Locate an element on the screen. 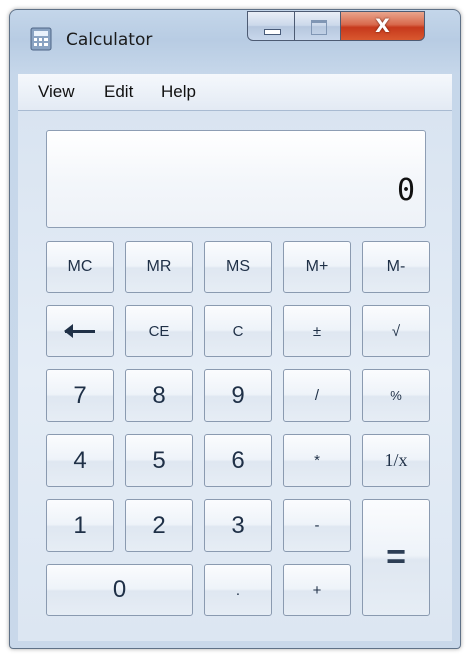  digit-6-button: 6 is located at coordinates (238, 460).